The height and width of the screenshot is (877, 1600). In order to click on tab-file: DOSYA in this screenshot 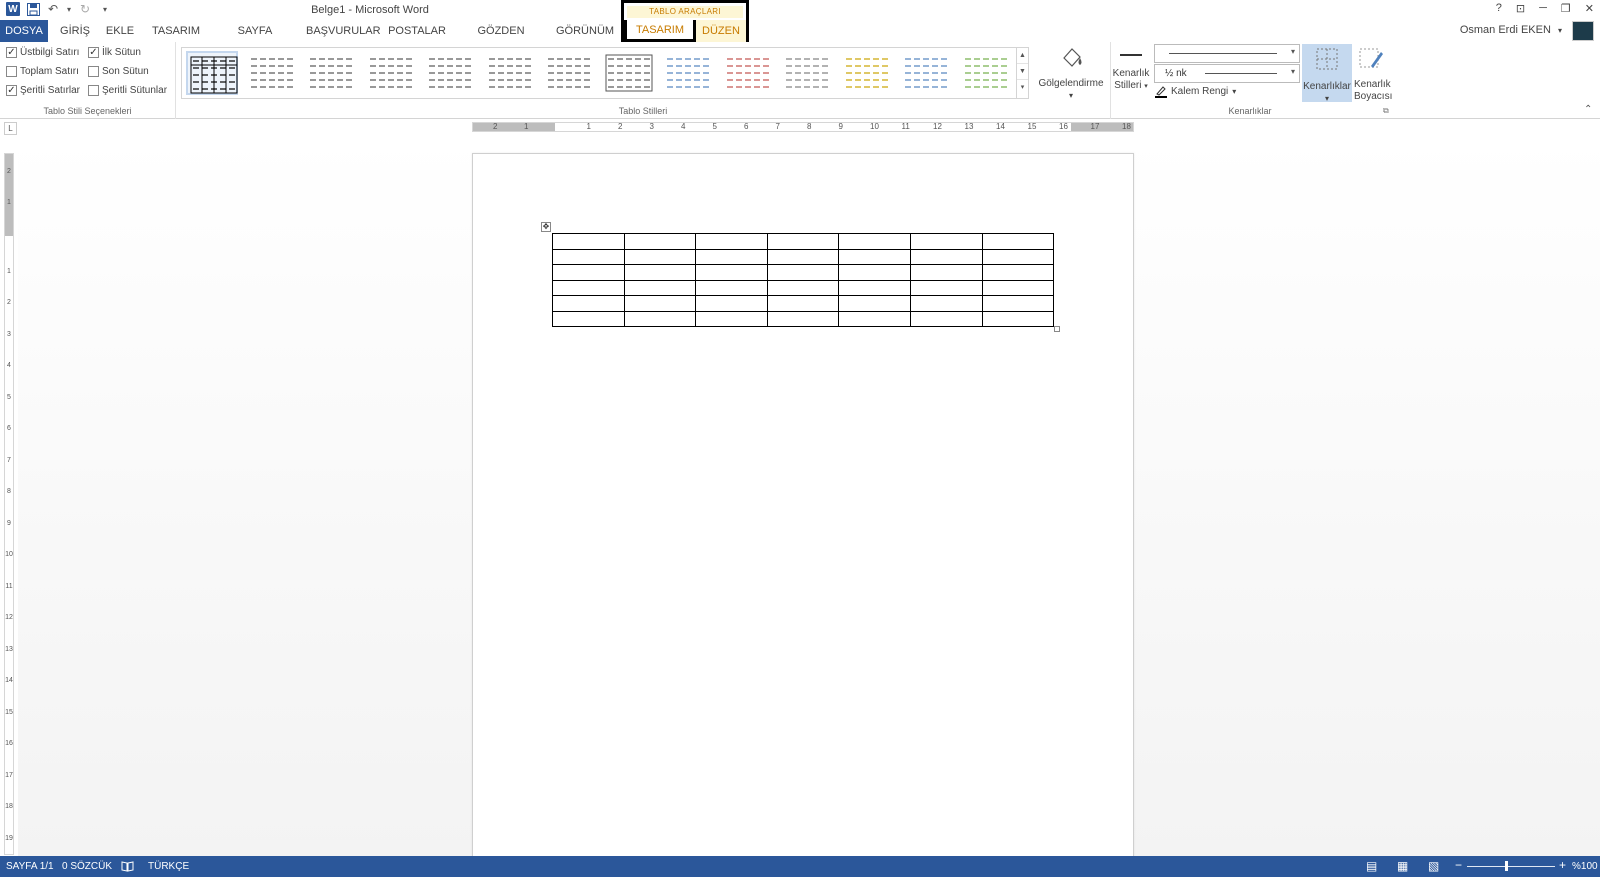, I will do `click(24, 31)`.